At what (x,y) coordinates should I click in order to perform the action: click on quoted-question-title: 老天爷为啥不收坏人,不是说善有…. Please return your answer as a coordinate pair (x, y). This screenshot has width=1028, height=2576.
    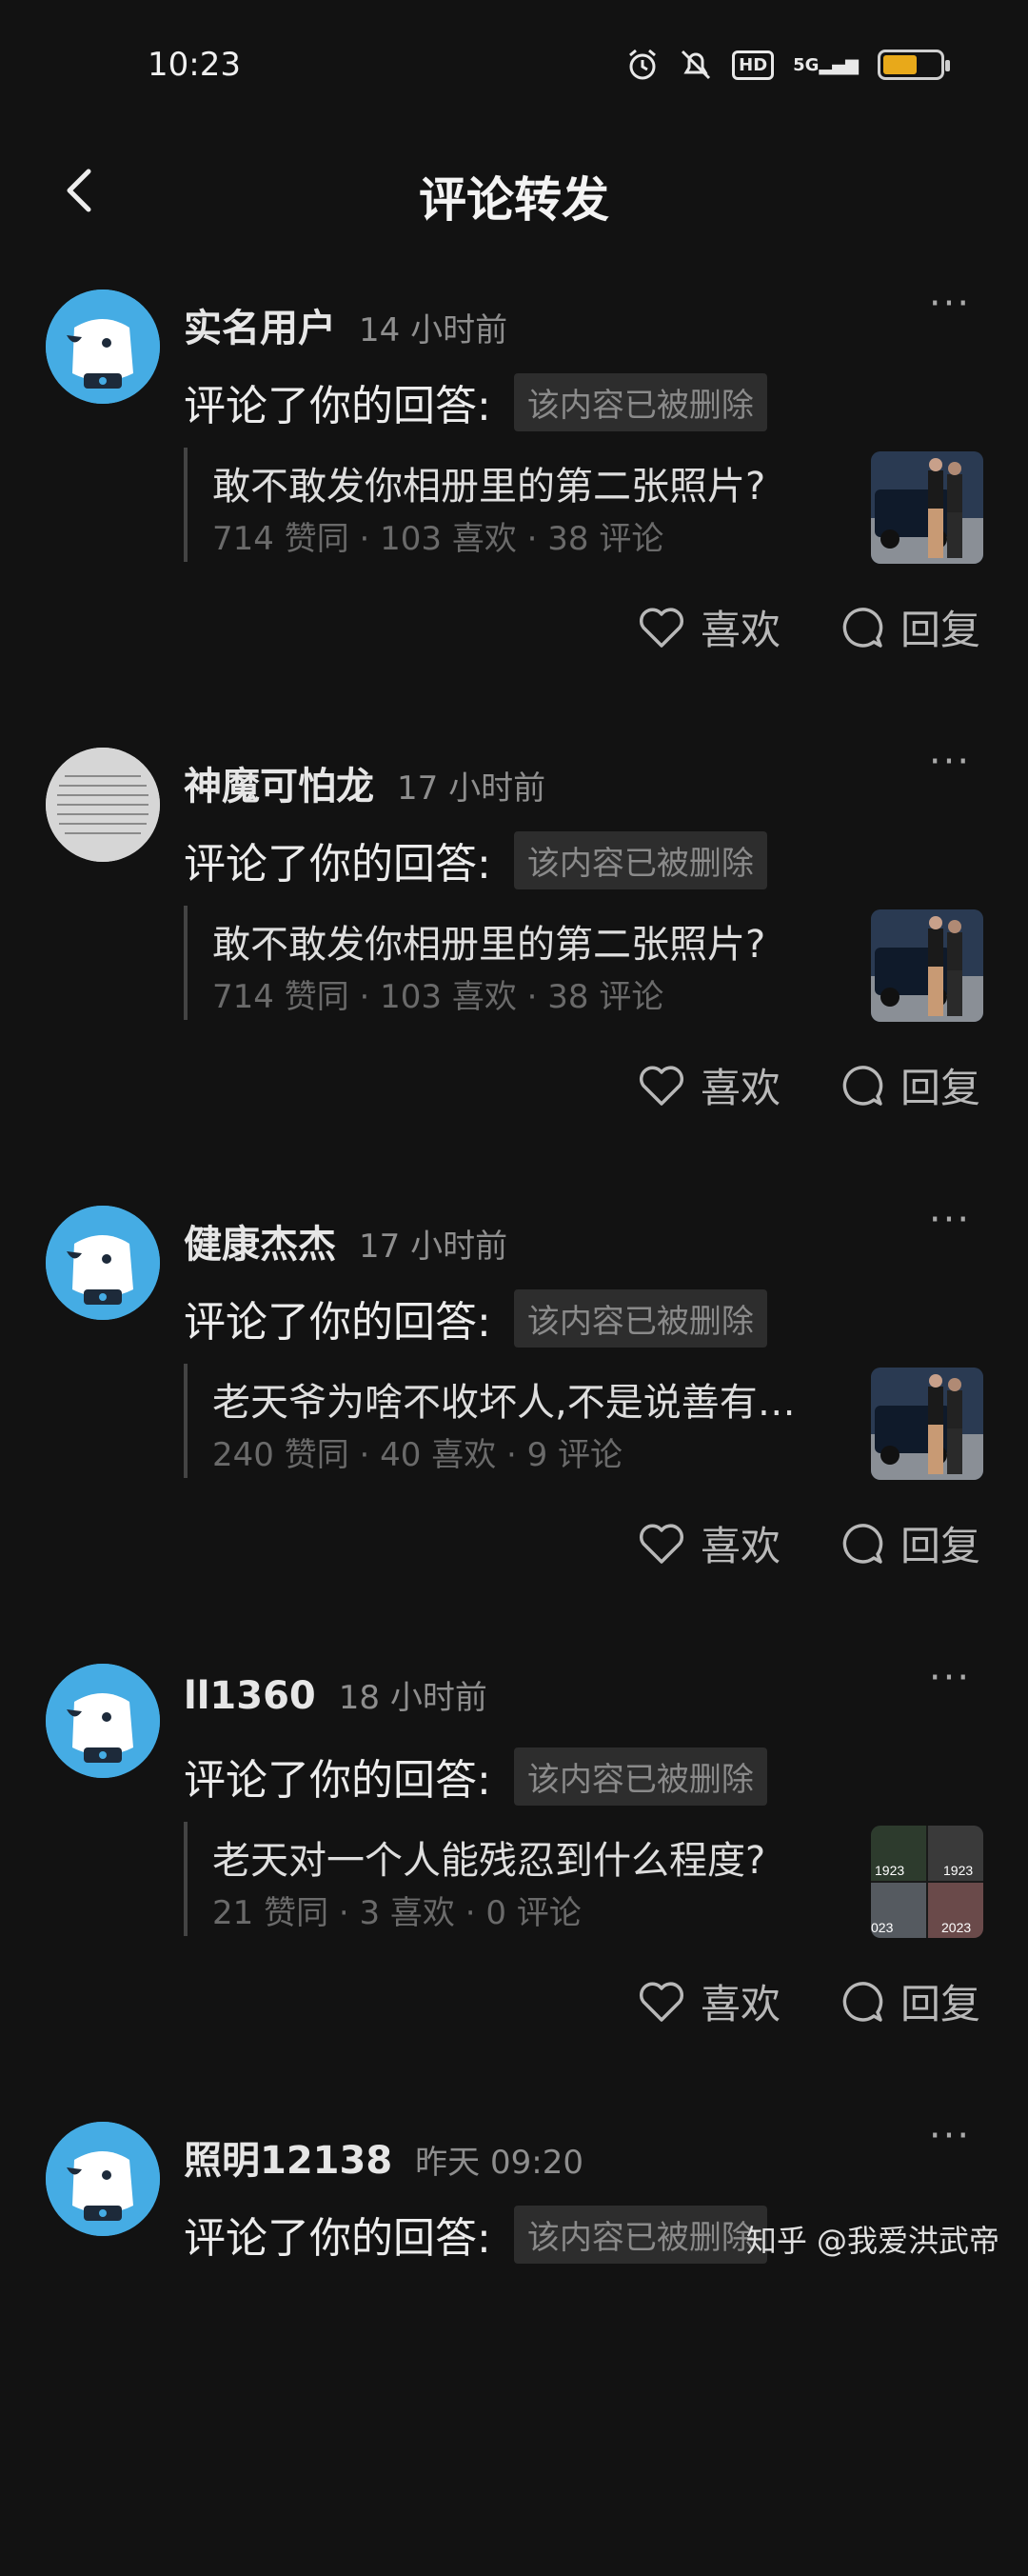
    Looking at the image, I should click on (504, 1403).